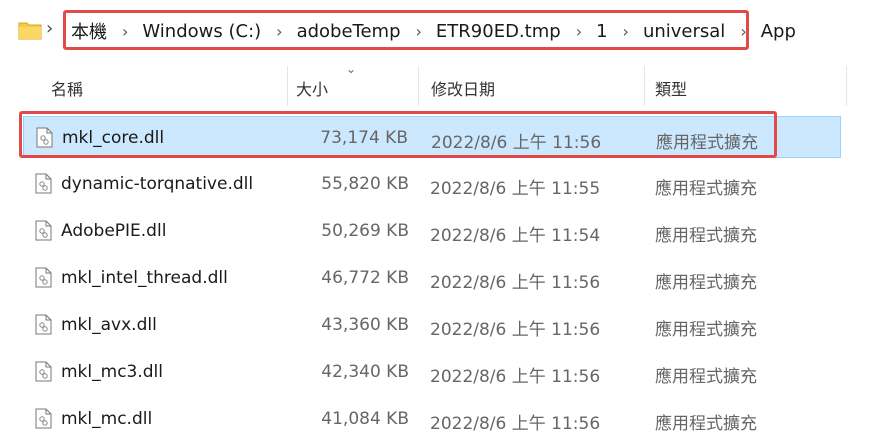  Describe the element at coordinates (113, 138) in the screenshot. I see `file-name: mkl_core.dll` at that location.